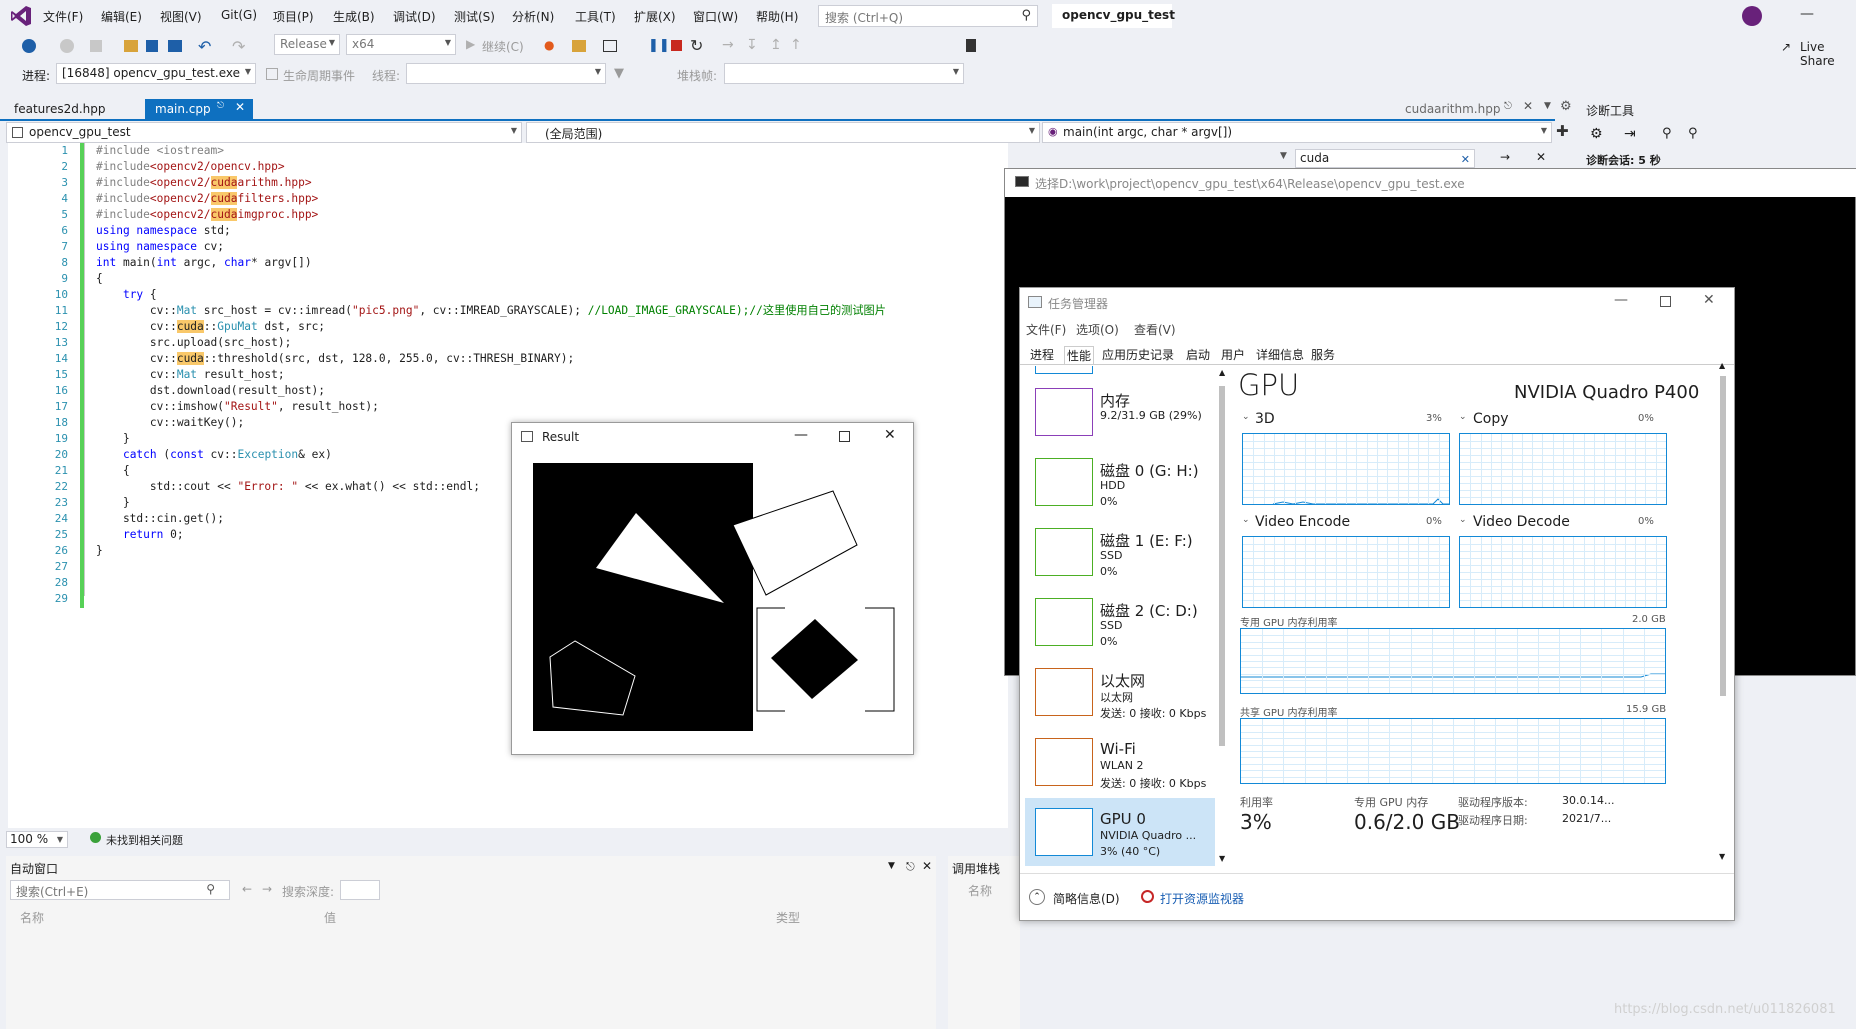  Describe the element at coordinates (67, 46) in the screenshot. I see `forward-icon` at that location.